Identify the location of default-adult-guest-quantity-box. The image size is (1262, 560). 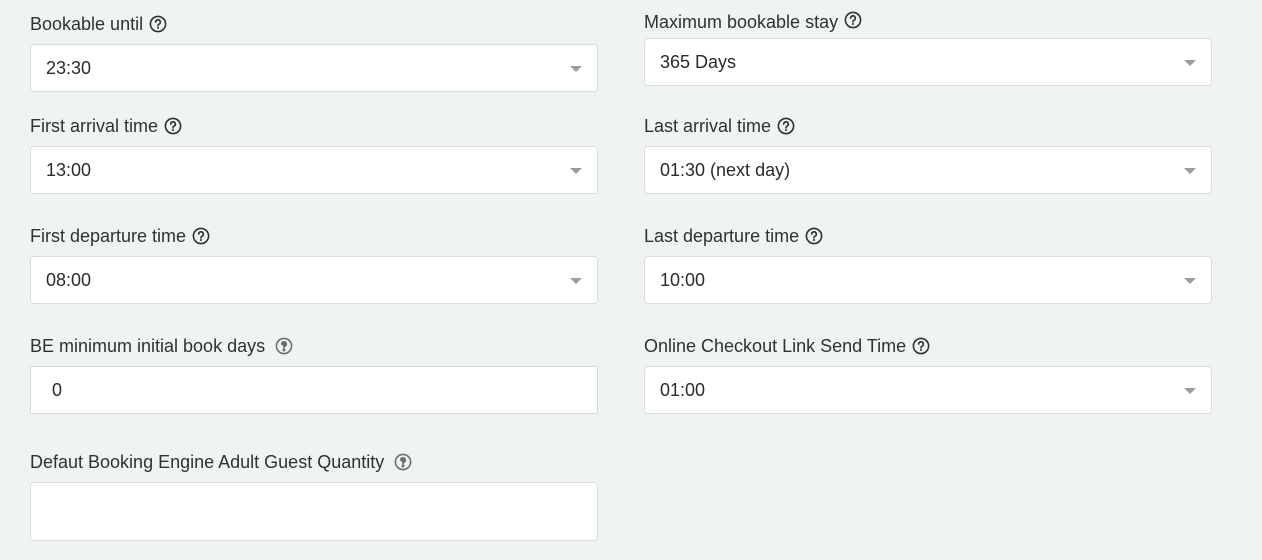
(314, 511).